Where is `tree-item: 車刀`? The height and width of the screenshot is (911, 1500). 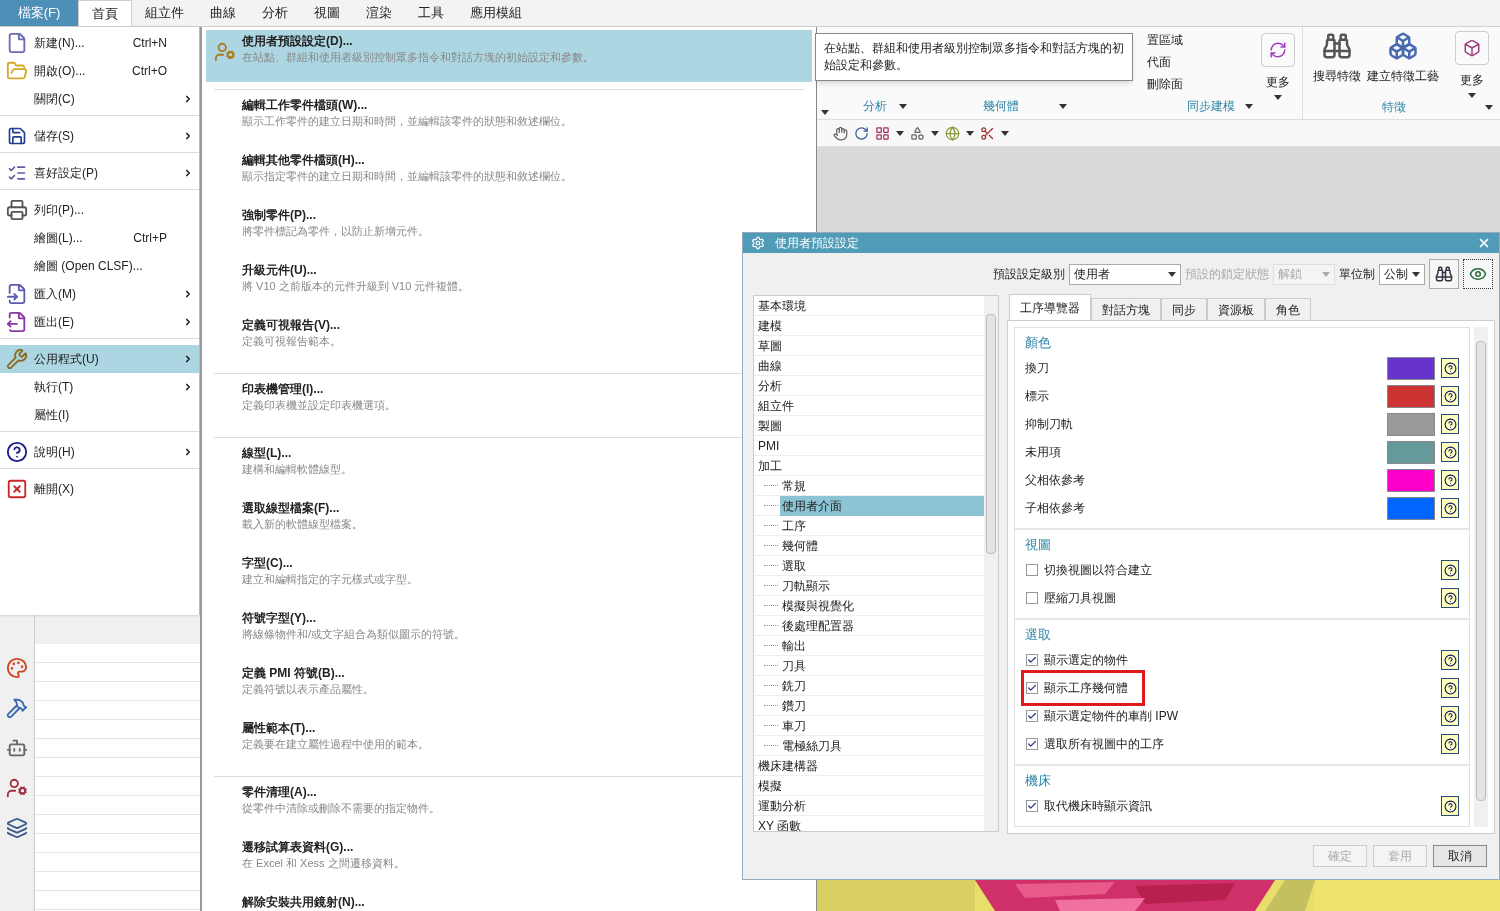 tree-item: 車刀 is located at coordinates (882, 725).